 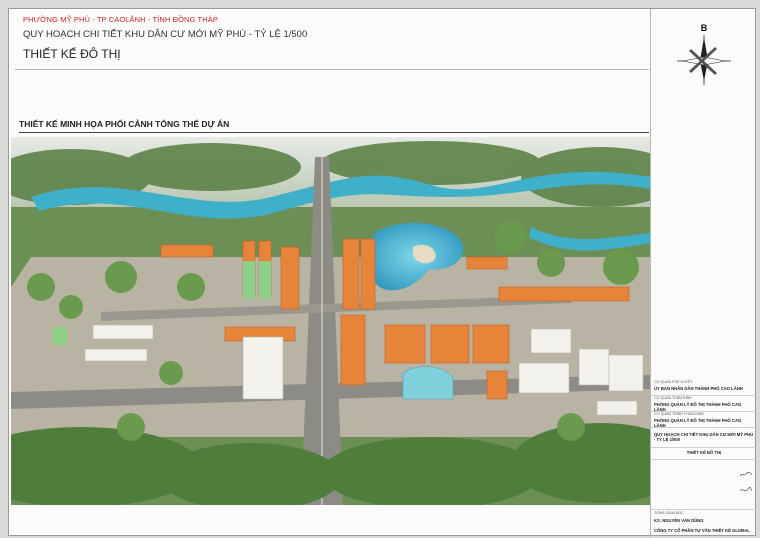 What do you see at coordinates (704, 452) in the screenshot?
I see `tb-drawing-name: THIẾT KẾ ĐÔ THỊ` at bounding box center [704, 452].